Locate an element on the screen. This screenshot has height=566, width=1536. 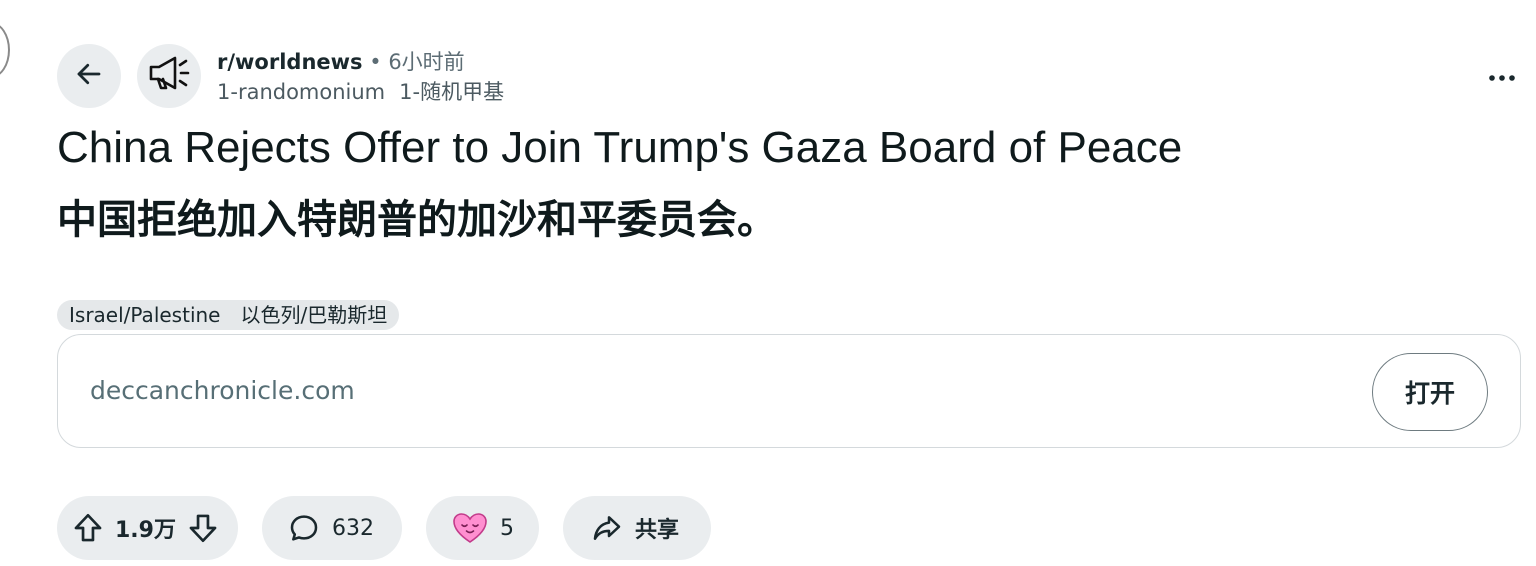
ellipsis-icon is located at coordinates (1502, 76).